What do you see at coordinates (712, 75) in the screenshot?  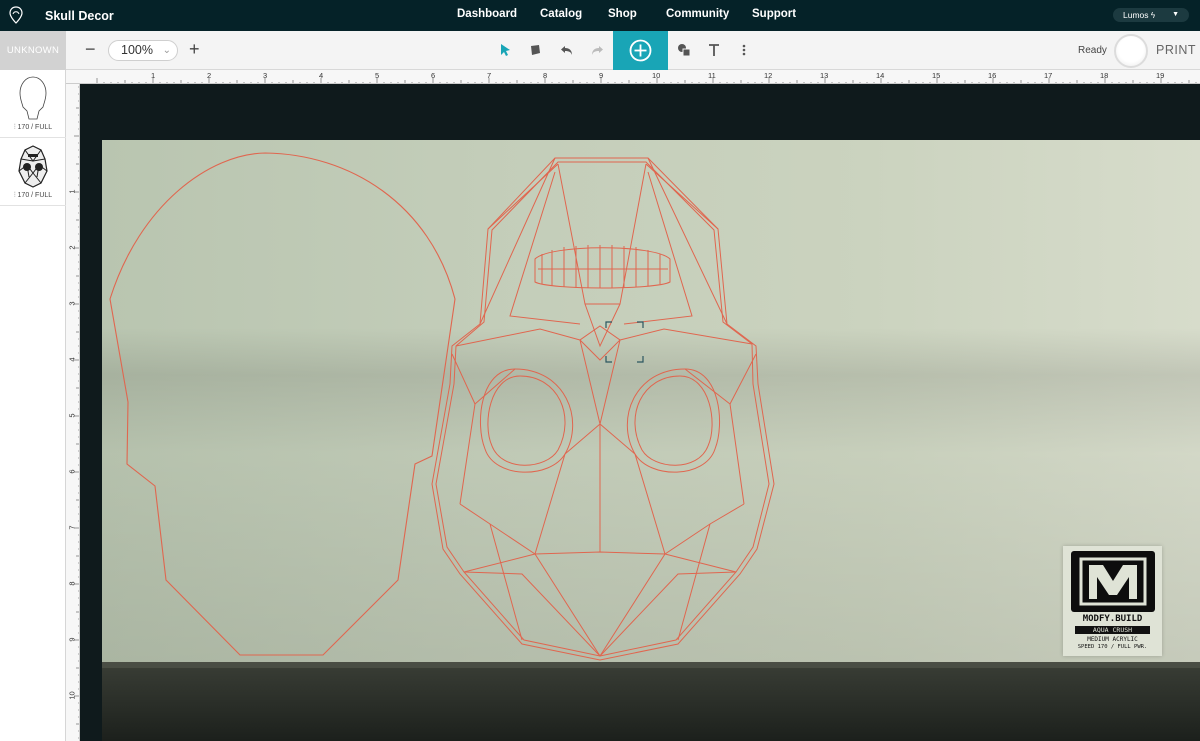 I see `ruler-label: 11` at bounding box center [712, 75].